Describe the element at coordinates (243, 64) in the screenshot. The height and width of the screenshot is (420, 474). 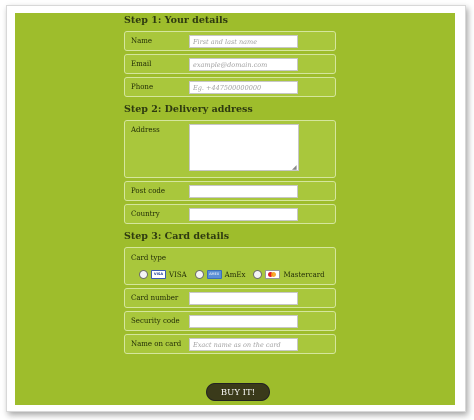
I see `email-input` at that location.